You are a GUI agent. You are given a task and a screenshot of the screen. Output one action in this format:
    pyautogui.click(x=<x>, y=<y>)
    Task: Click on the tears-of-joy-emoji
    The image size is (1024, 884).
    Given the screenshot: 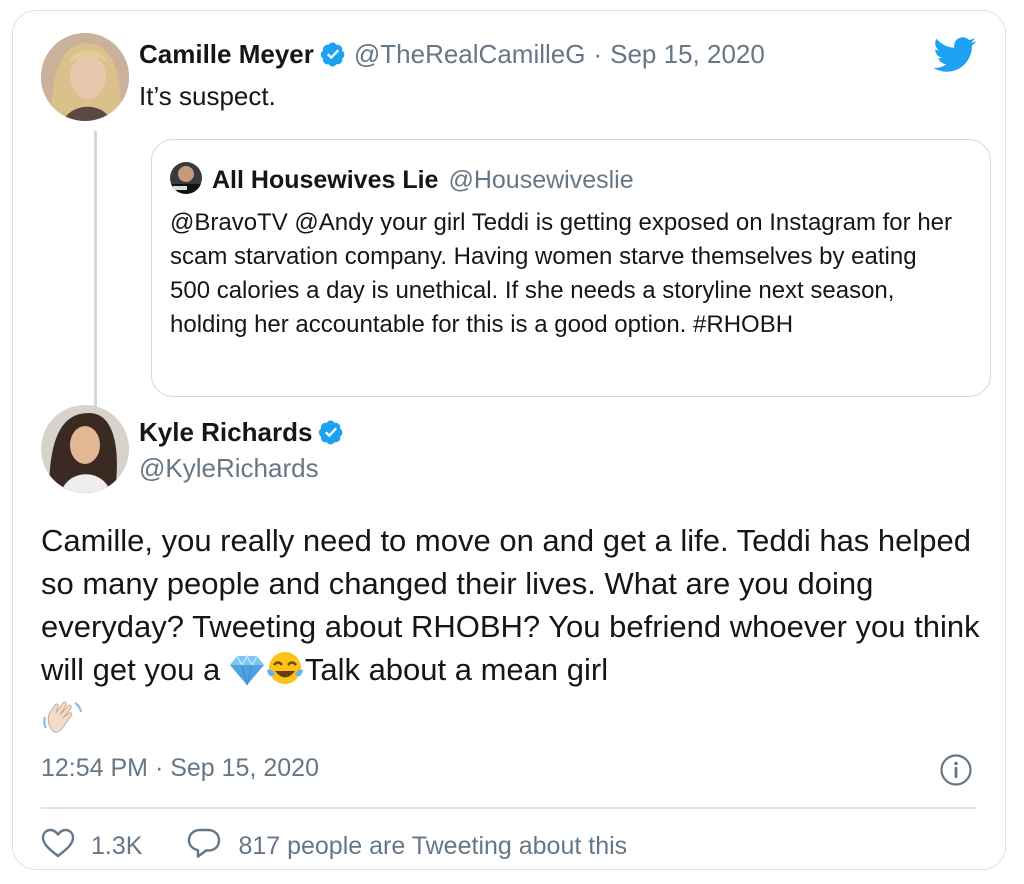 What is the action you would take?
    pyautogui.click(x=285, y=673)
    